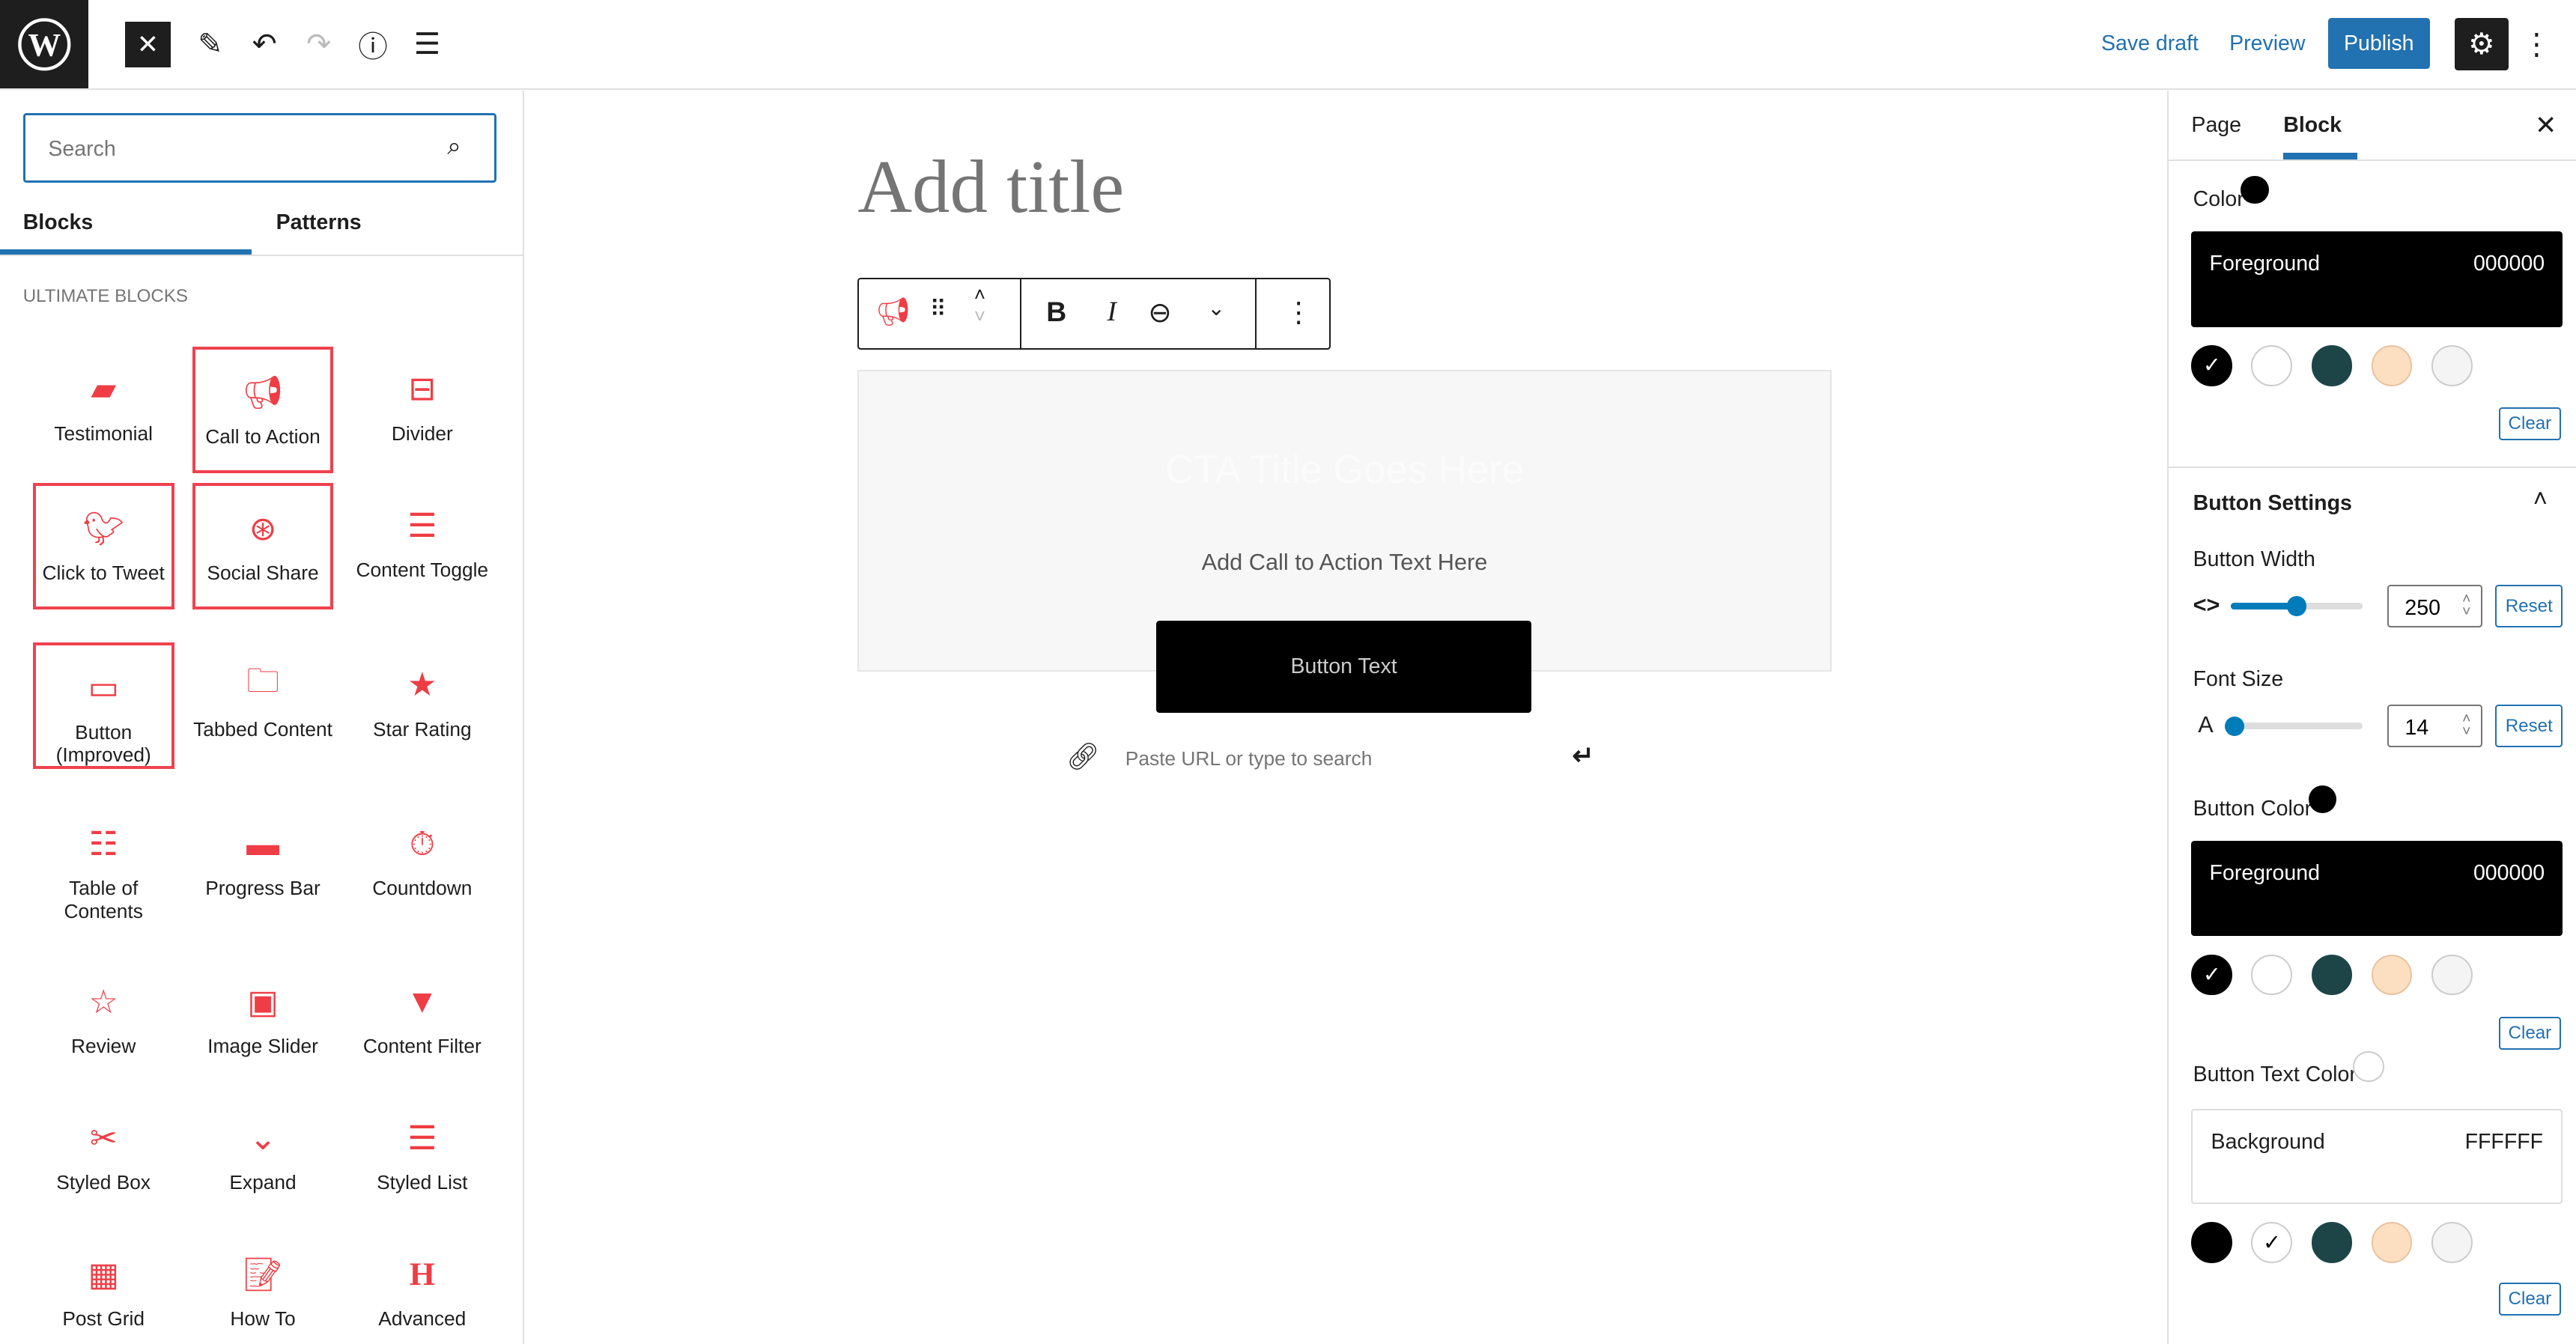 The height and width of the screenshot is (1344, 2576). I want to click on url-input-row: 🔗︎ Paste URL or type to search ↵, so click(1345, 761).